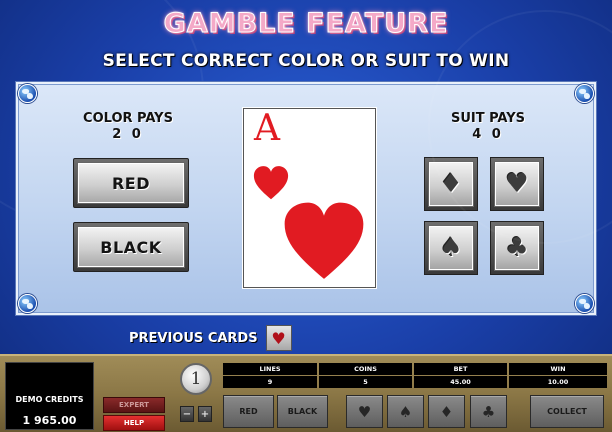 Image resolution: width=612 pixels, height=432 pixels. Describe the element at coordinates (567, 411) in the screenshot. I see `collect-button: COLLECT` at that location.